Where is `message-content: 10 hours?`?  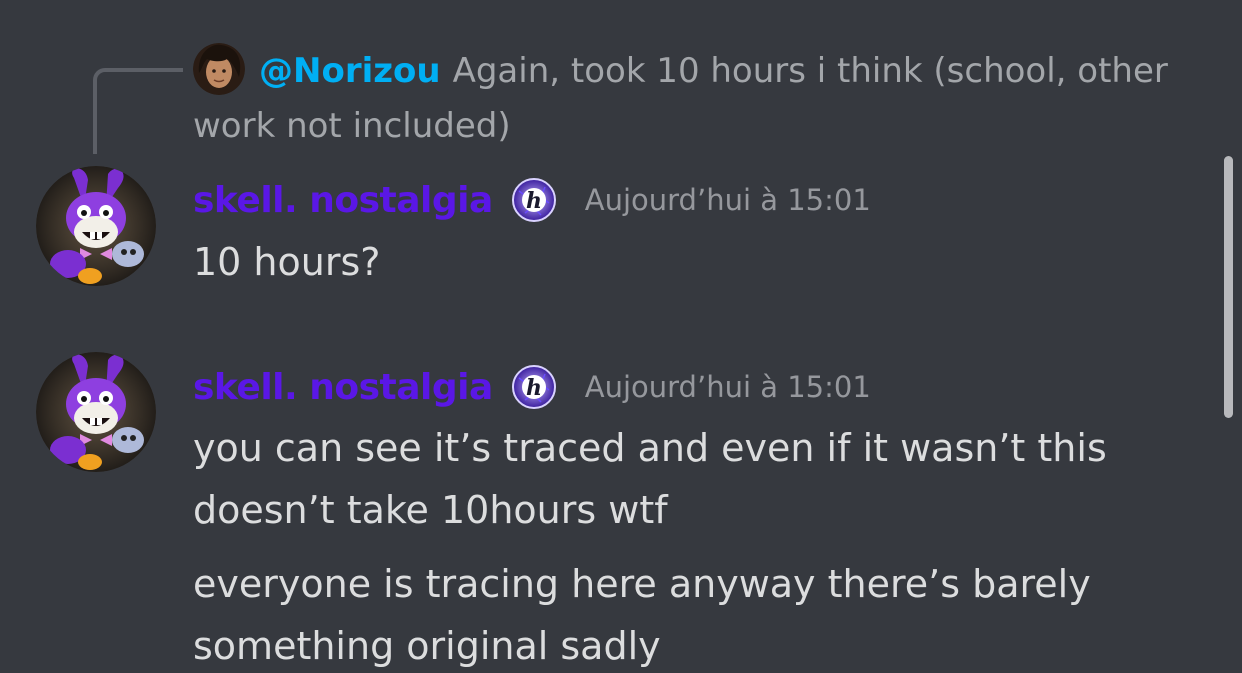 message-content: 10 hours? is located at coordinates (693, 262).